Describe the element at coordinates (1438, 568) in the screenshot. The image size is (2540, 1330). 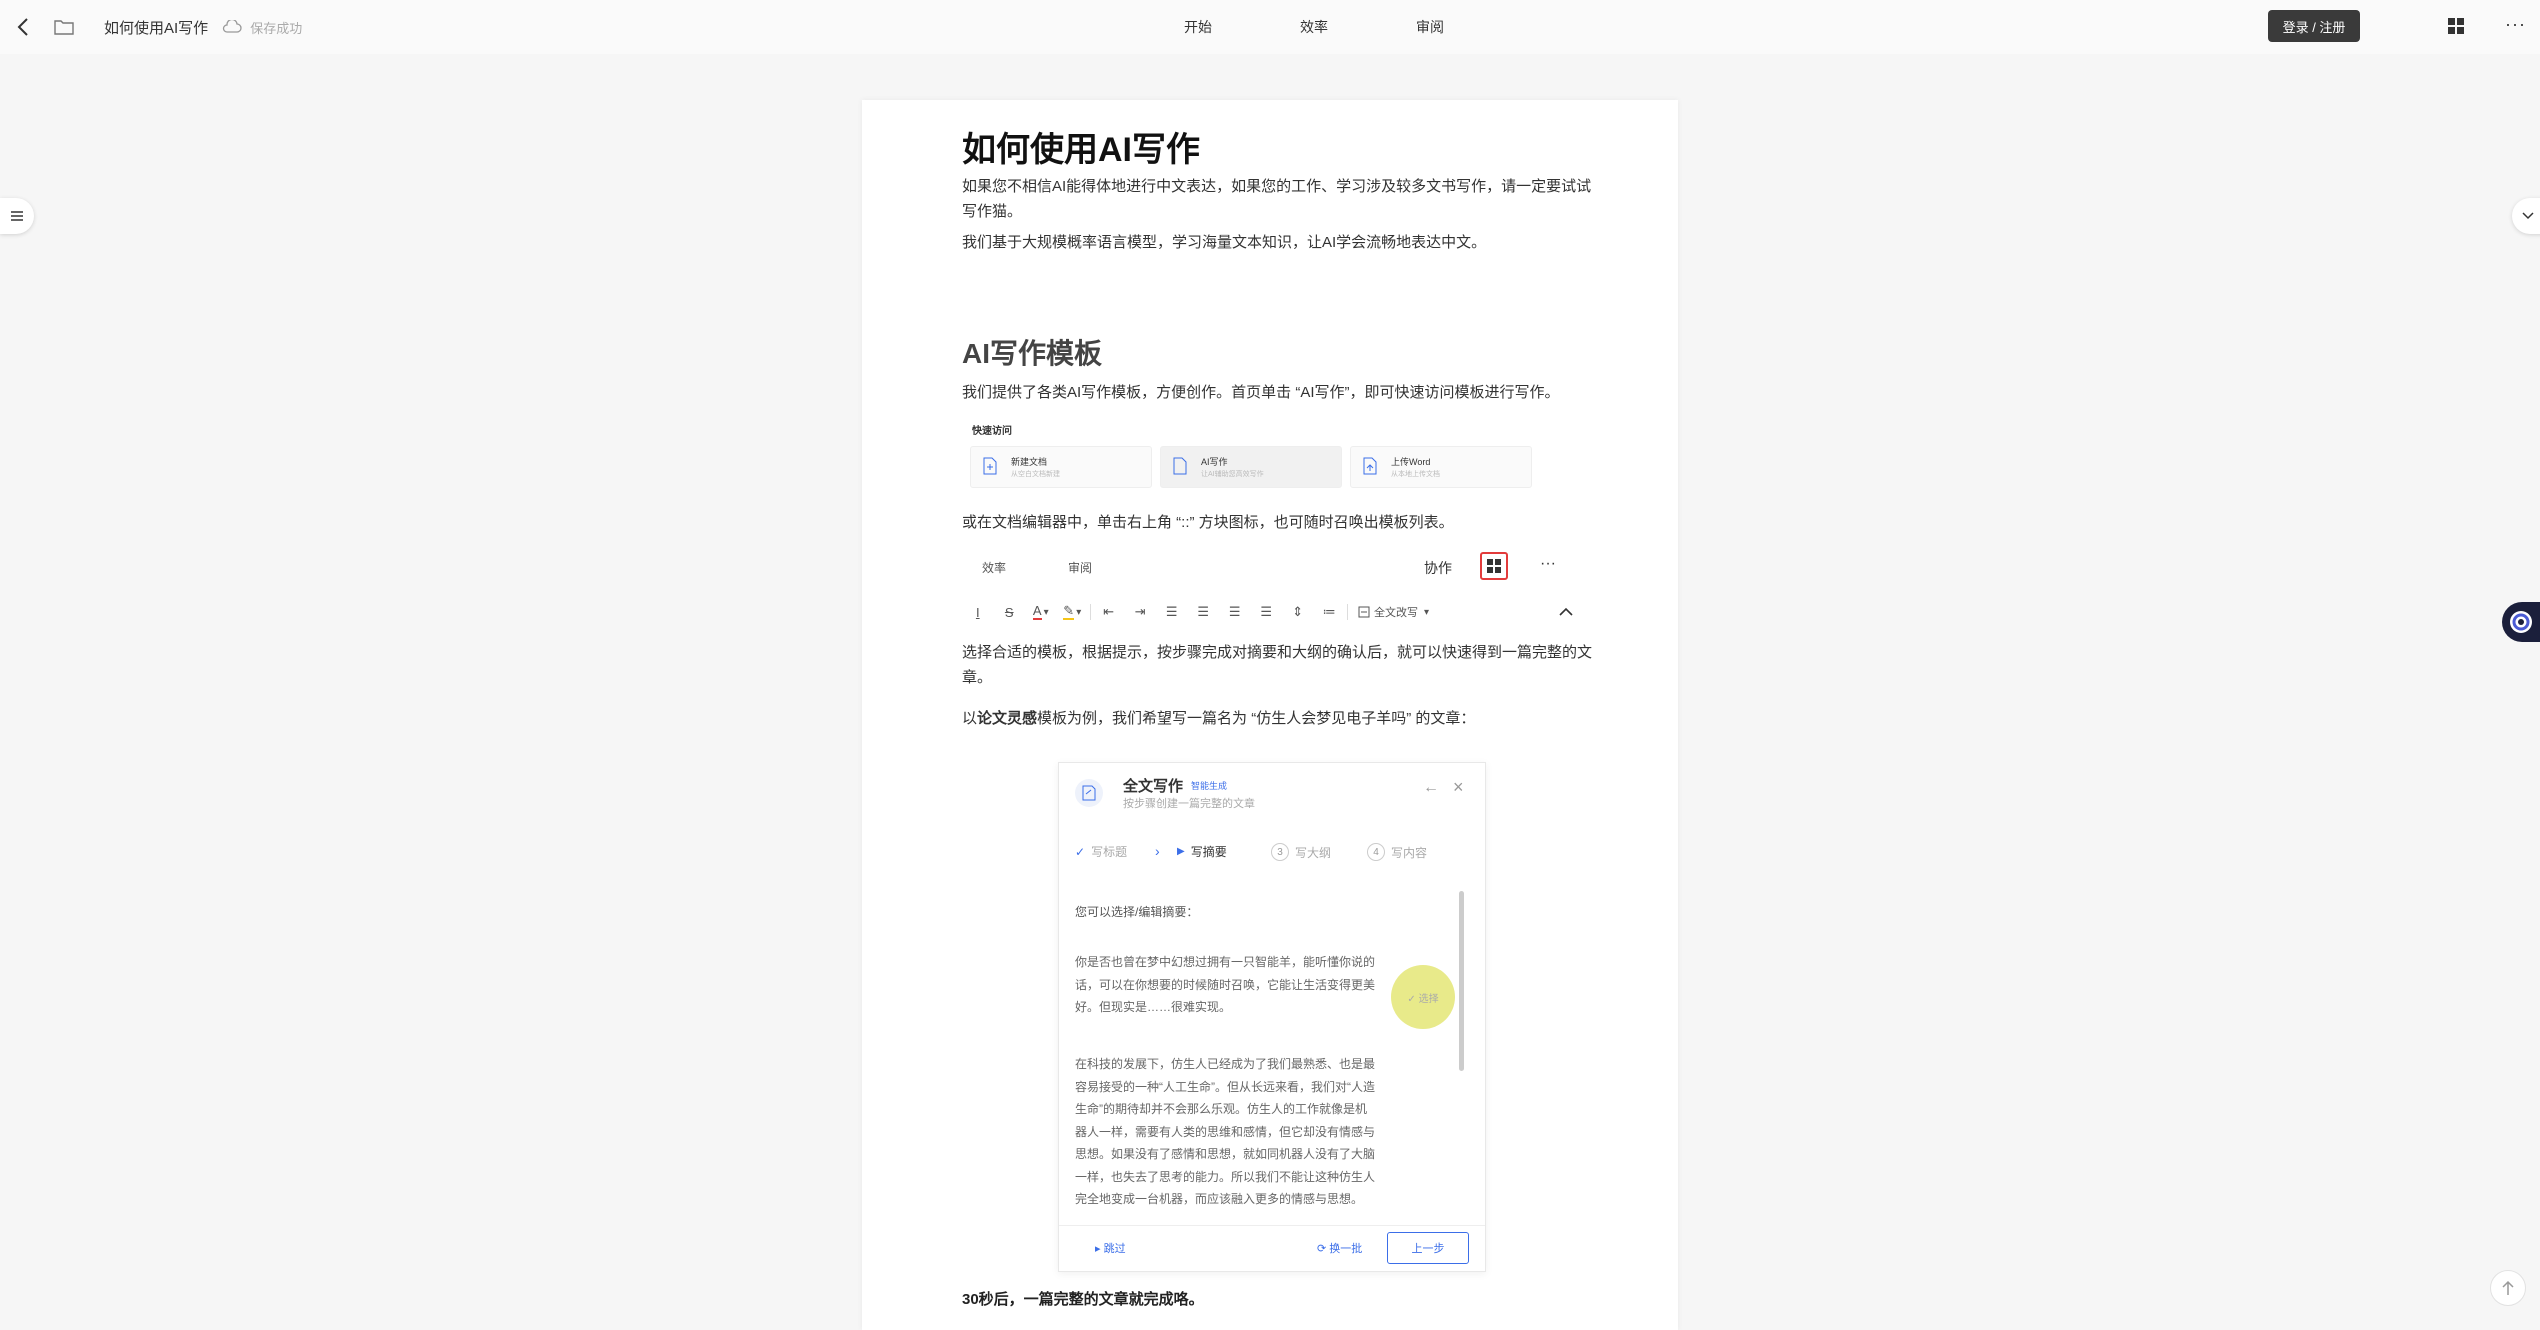
I see `toolbar-image-coop: 协作` at that location.